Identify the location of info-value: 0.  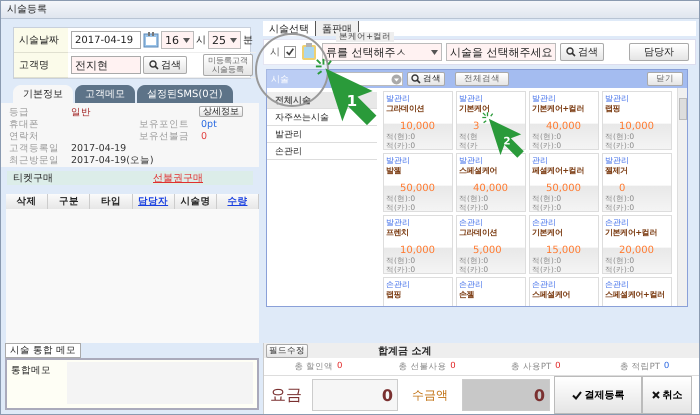
(204, 136).